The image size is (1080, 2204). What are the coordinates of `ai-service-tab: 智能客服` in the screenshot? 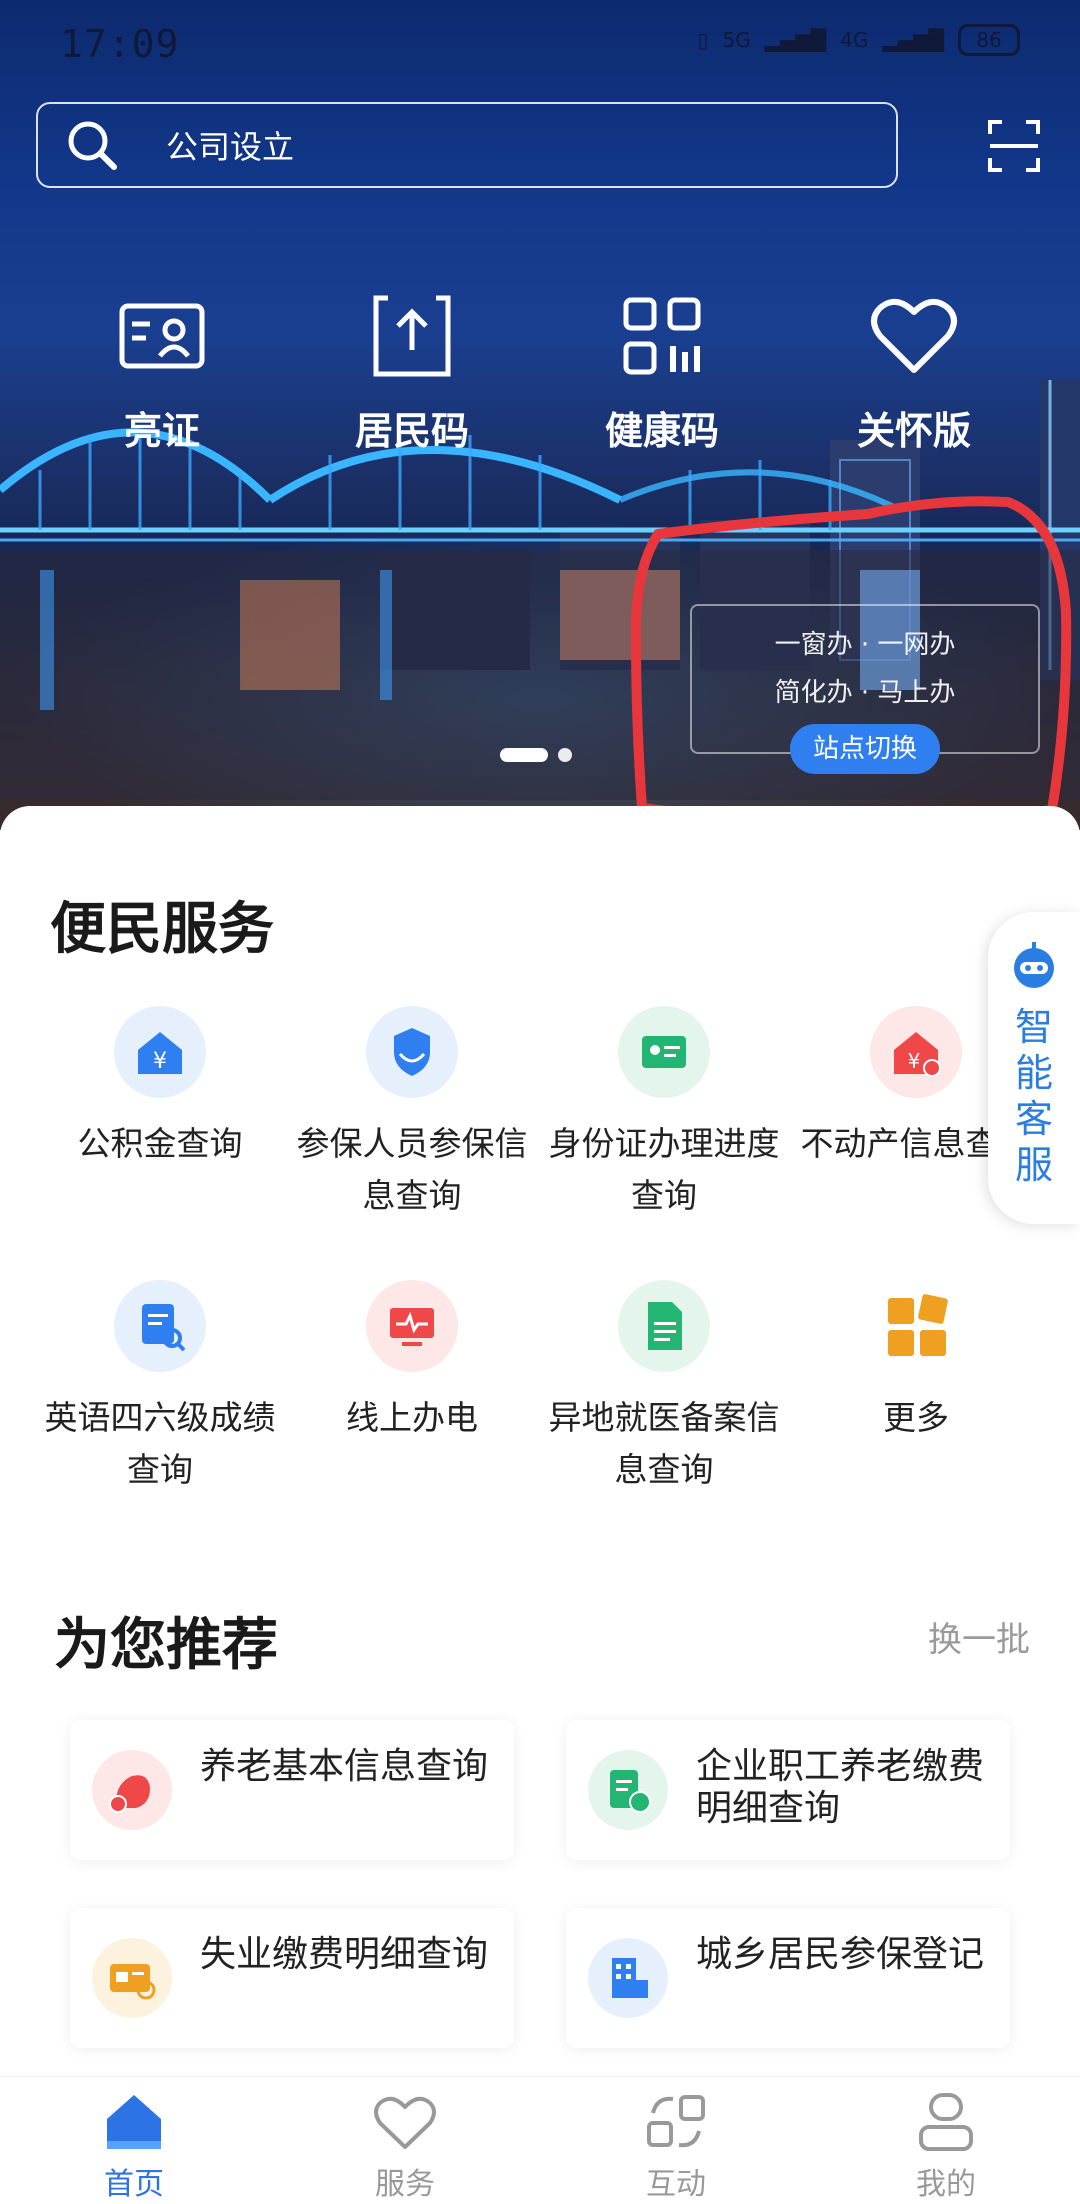 It's located at (1034, 1068).